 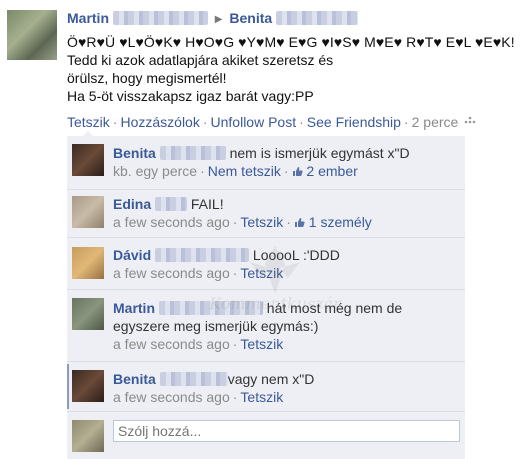 I want to click on viewer-avatar, so click(x=88, y=436).